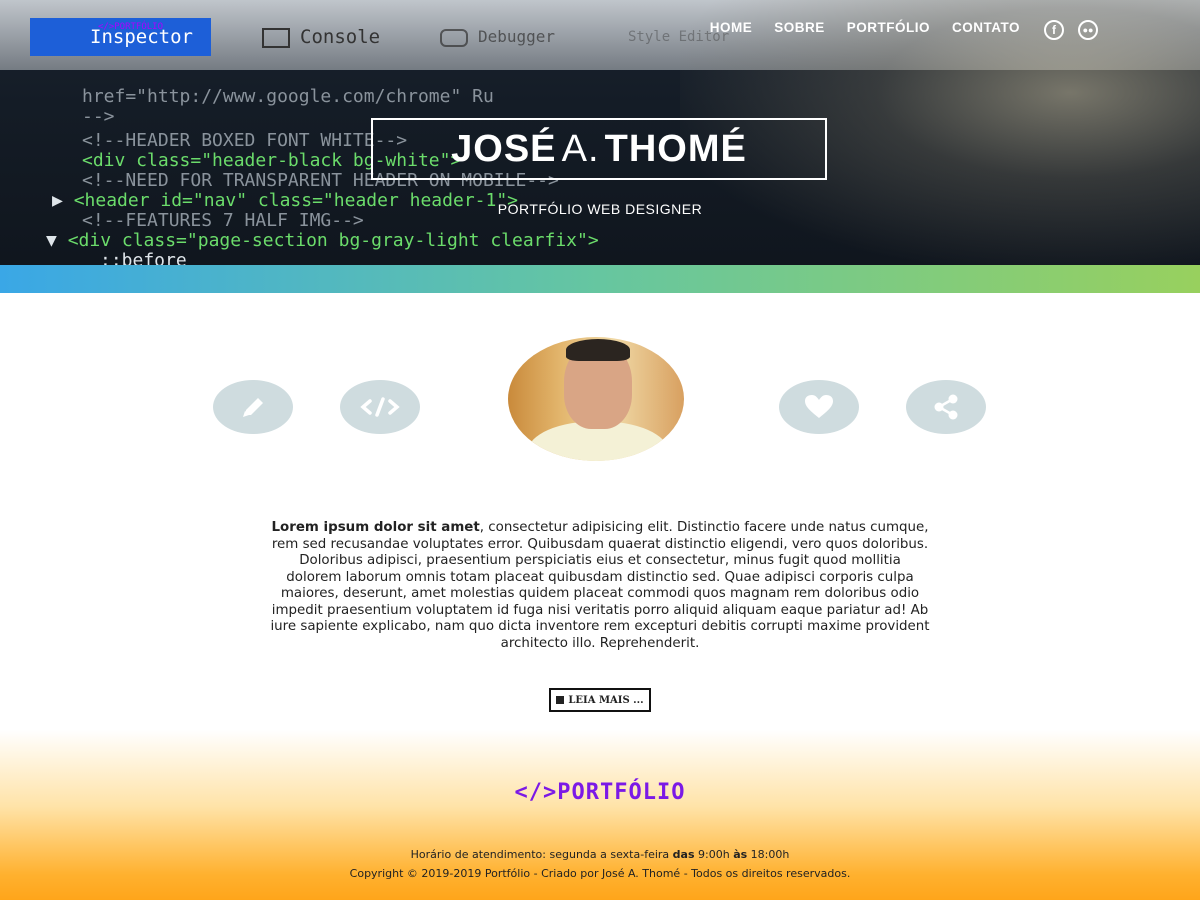 The width and height of the screenshot is (1200, 900). I want to click on devtools-tab-debugger: Debugger, so click(497, 37).